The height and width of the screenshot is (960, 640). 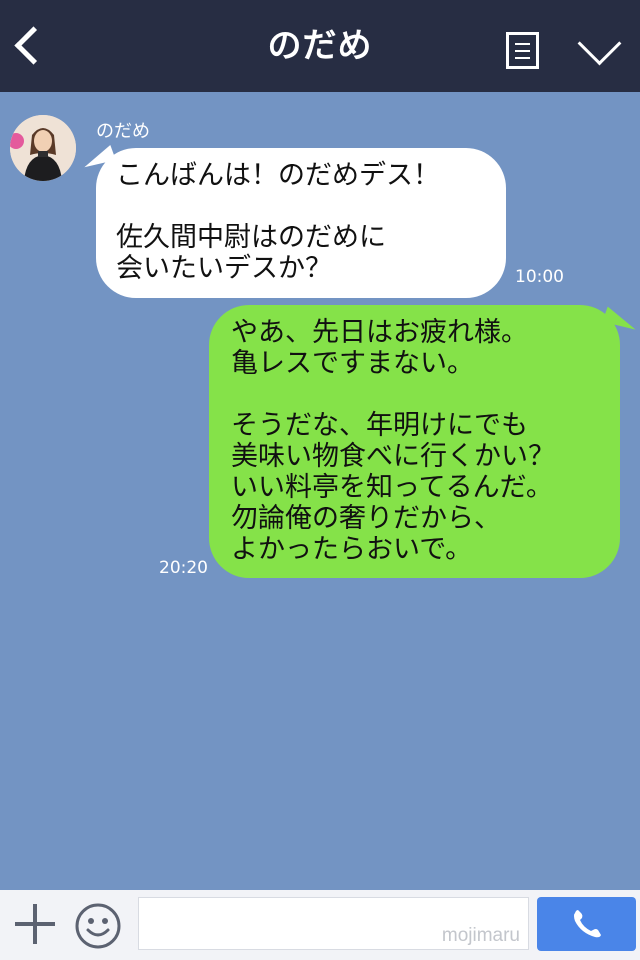 I want to click on list-icon, so click(x=522, y=50).